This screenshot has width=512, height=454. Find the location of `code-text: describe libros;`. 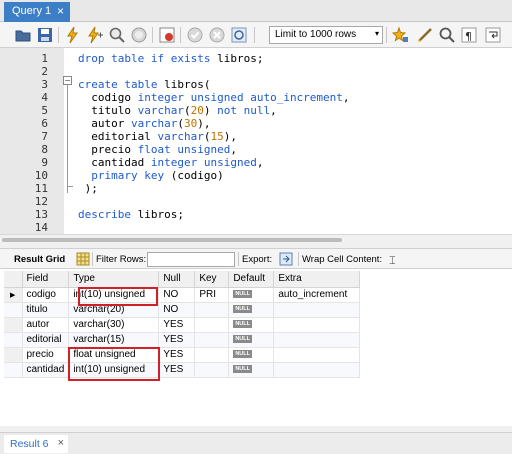

code-text: describe libros; is located at coordinates (131, 214).